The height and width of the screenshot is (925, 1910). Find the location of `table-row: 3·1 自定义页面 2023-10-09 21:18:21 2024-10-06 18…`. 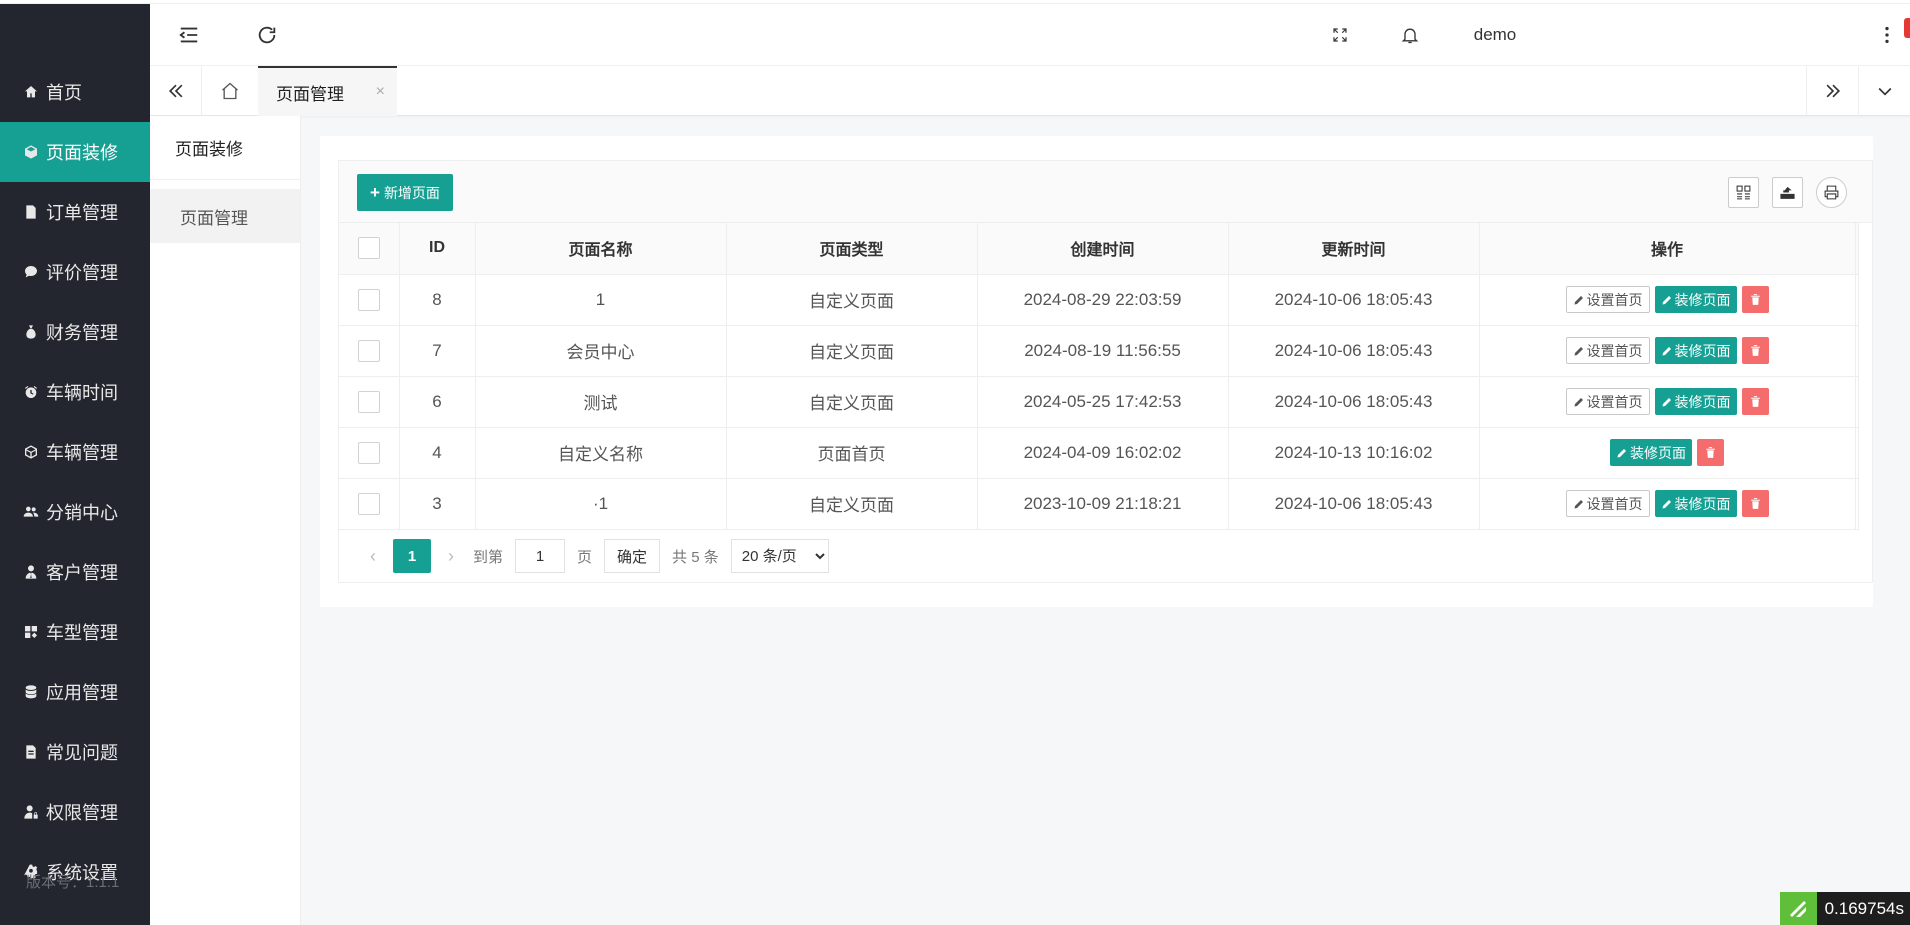

table-row: 3·1 自定义页面 2023-10-09 21:18:21 2024-10-06 18… is located at coordinates (1099, 504).